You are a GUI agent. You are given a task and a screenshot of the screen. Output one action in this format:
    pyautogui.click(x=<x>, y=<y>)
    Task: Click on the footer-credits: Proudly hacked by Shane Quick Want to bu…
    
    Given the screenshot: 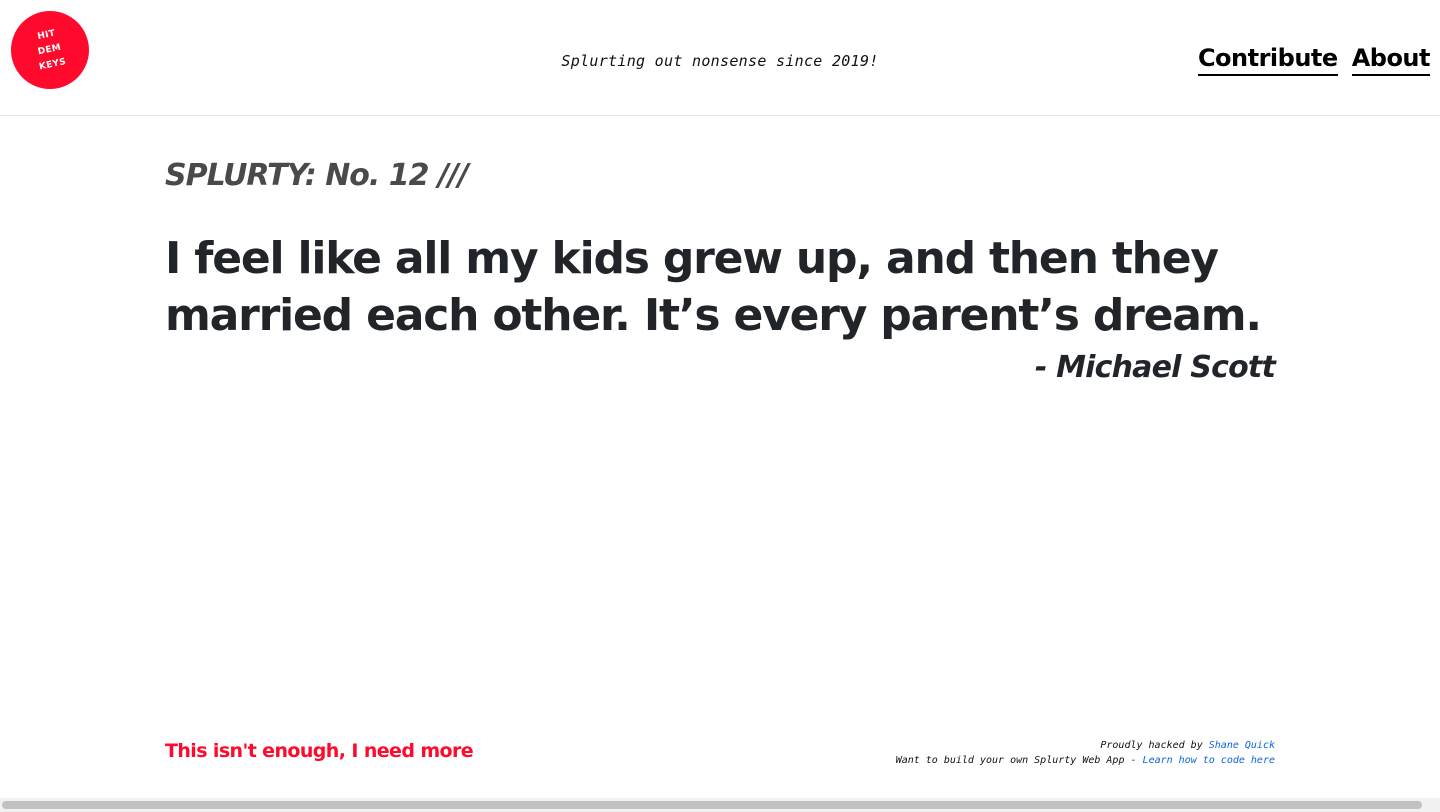 What is the action you would take?
    pyautogui.click(x=1085, y=753)
    